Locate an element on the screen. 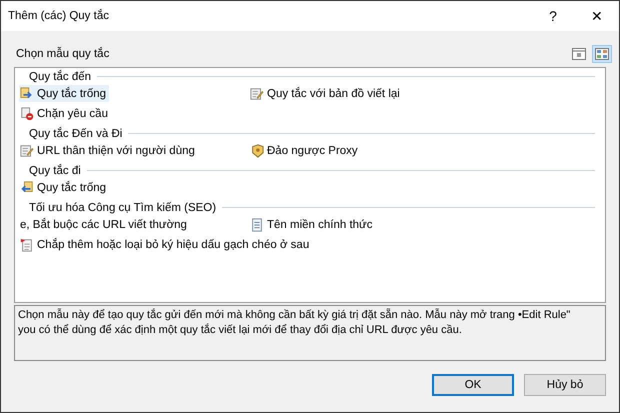  group-title: Tối ưu hóa Công cụ Tìm kiếm (SEO) is located at coordinates (123, 208).